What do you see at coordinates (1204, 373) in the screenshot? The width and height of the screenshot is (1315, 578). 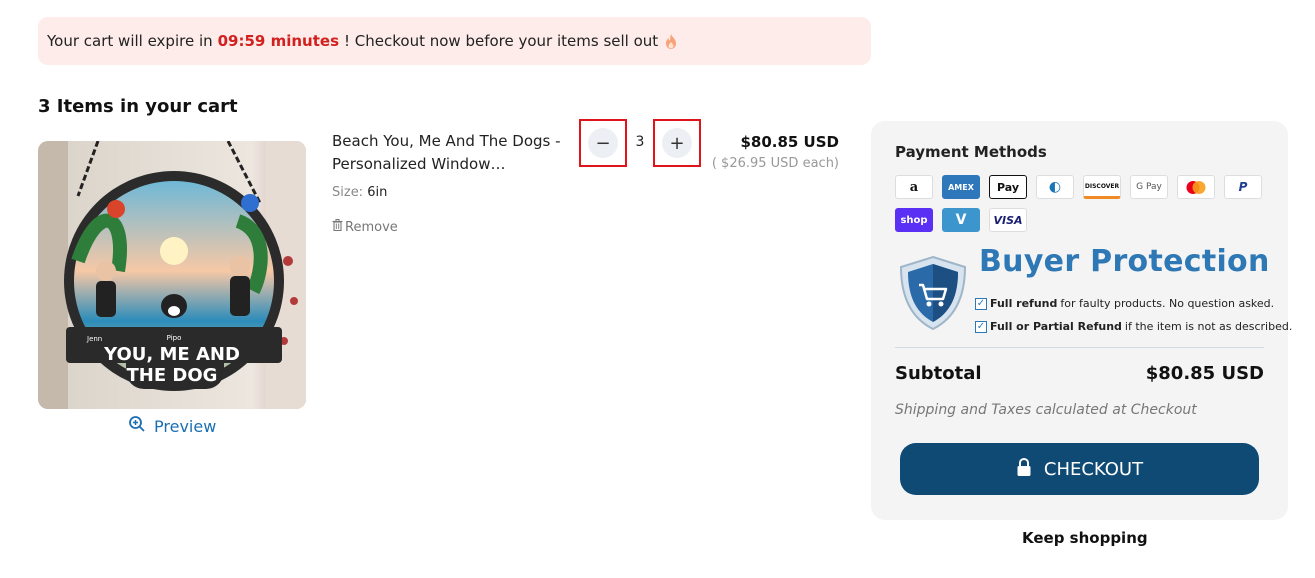 I see `subtotal-value: $80.85 USD` at bounding box center [1204, 373].